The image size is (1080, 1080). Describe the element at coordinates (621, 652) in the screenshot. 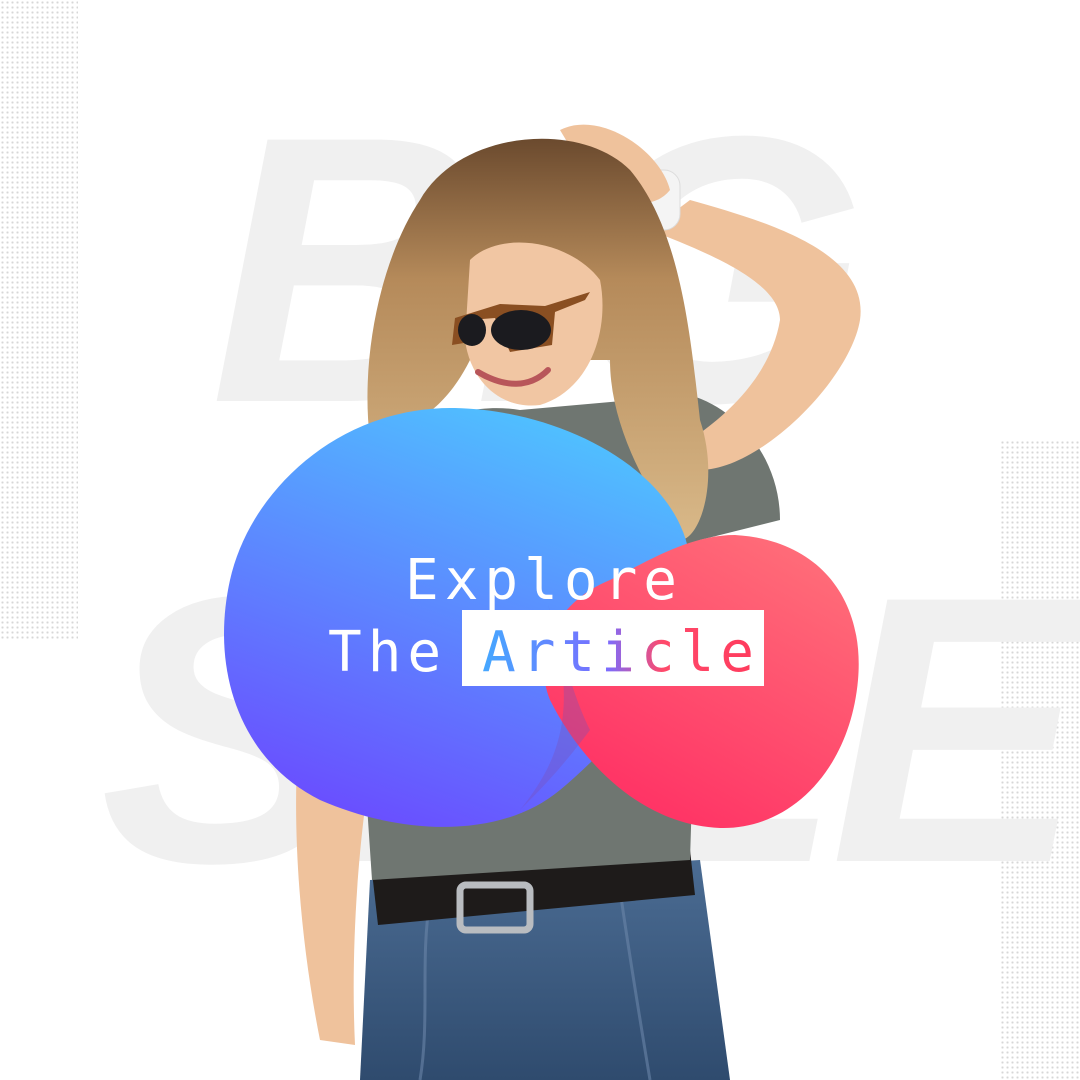

I see `headline-article: Article` at that location.